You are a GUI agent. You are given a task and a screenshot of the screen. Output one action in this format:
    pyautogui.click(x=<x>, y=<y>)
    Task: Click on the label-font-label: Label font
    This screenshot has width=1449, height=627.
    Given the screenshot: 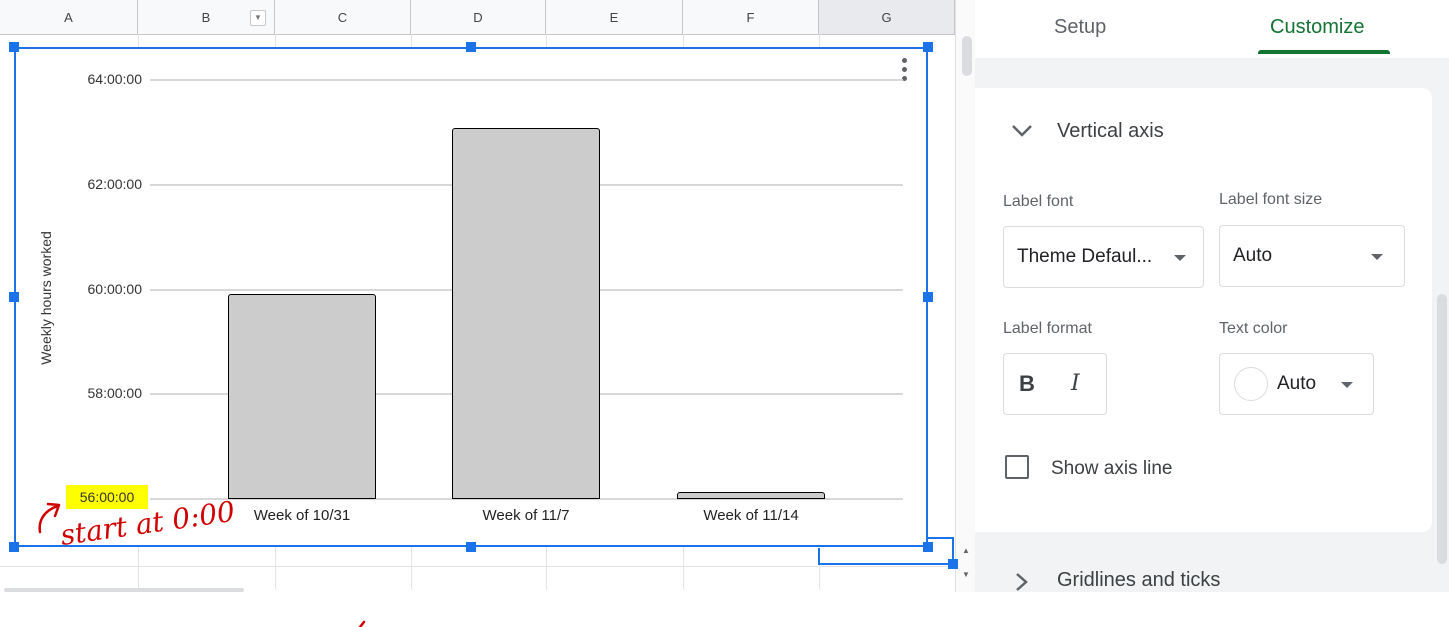 What is the action you would take?
    pyautogui.click(x=1038, y=201)
    